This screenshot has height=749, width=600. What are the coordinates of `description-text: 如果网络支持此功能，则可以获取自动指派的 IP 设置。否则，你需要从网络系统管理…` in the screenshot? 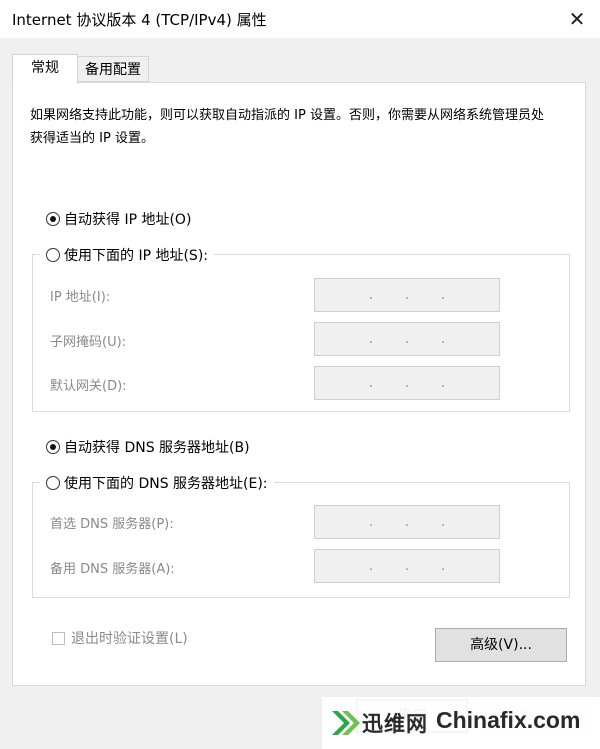 It's located at (287, 127).